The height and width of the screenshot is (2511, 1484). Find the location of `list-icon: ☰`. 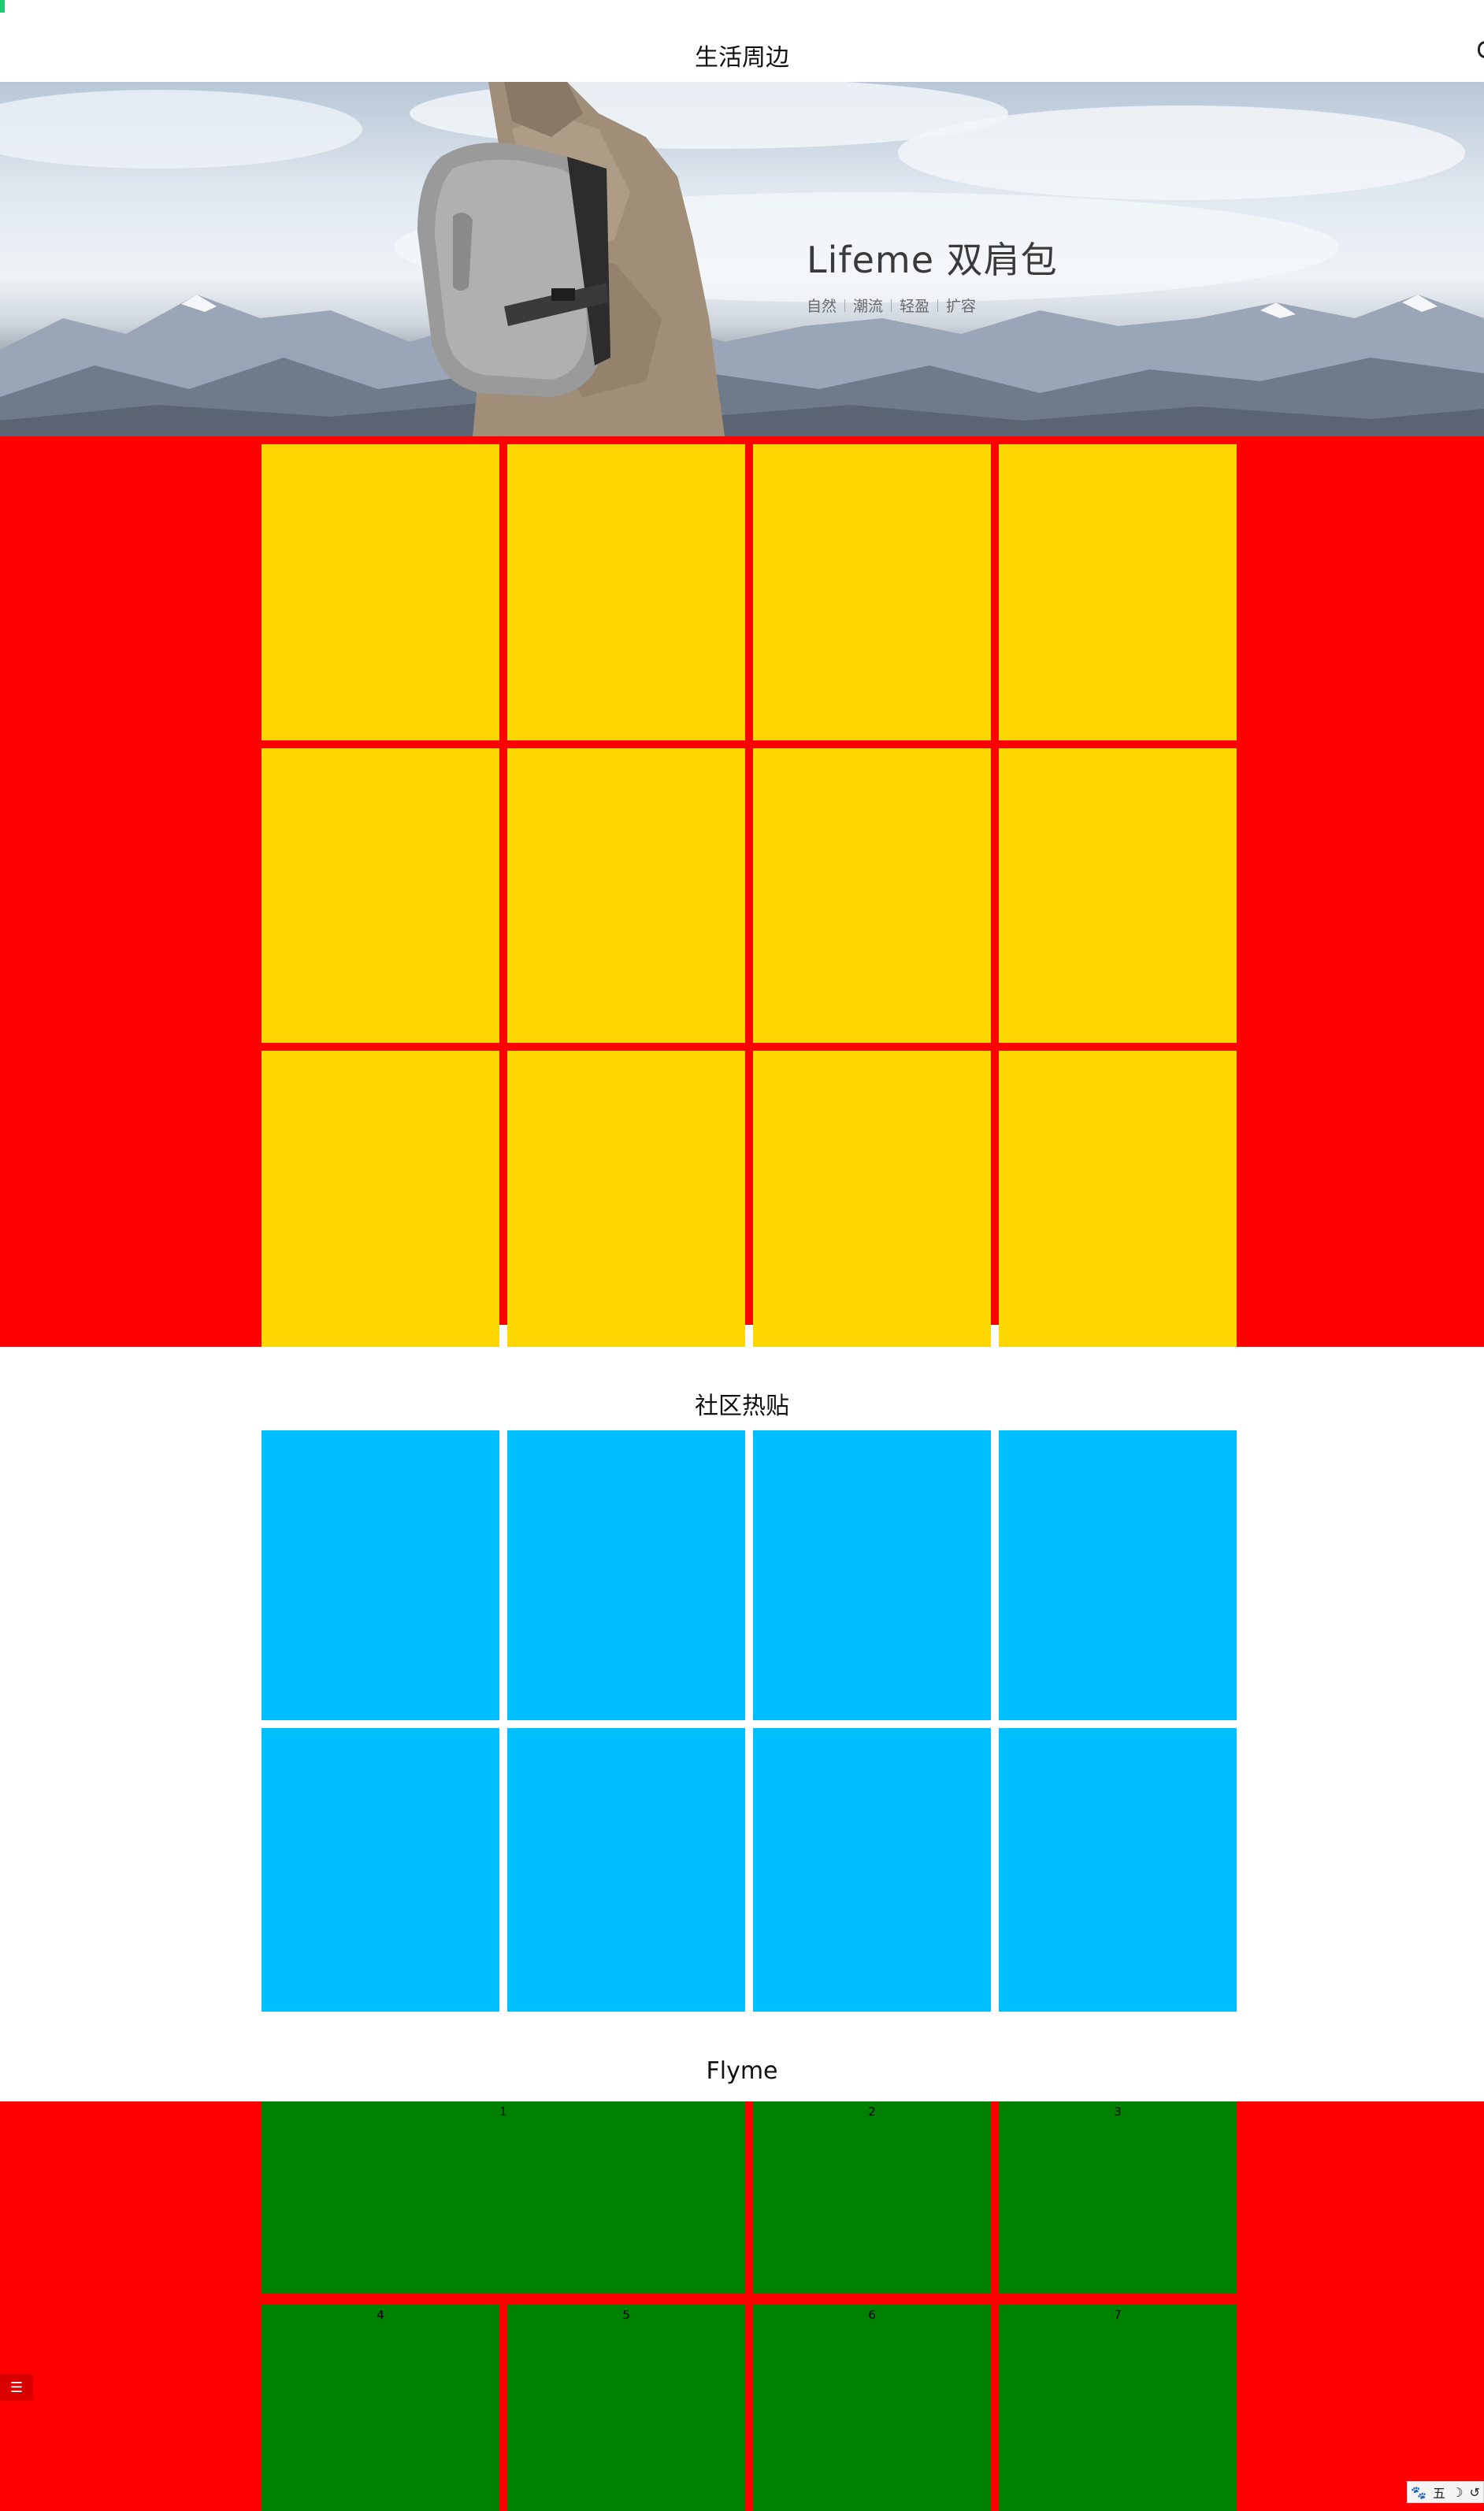

list-icon: ☰ is located at coordinates (17, 2387).